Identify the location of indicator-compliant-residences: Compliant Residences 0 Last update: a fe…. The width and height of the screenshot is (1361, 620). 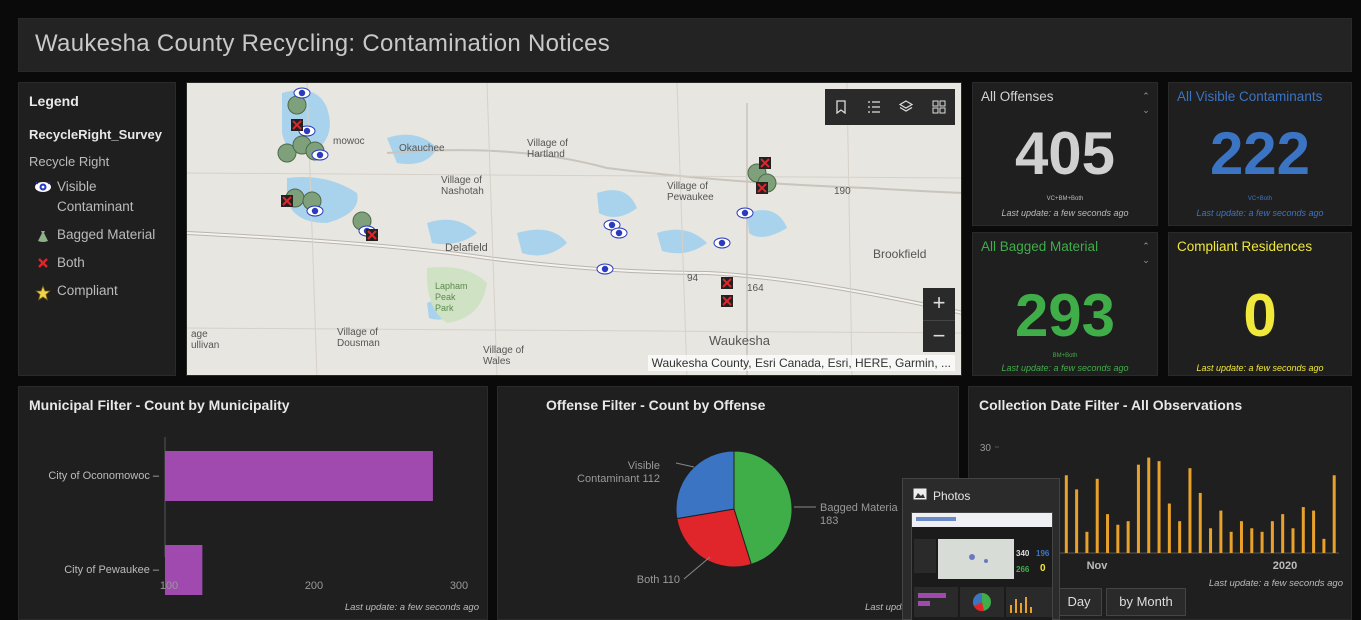
(1260, 304).